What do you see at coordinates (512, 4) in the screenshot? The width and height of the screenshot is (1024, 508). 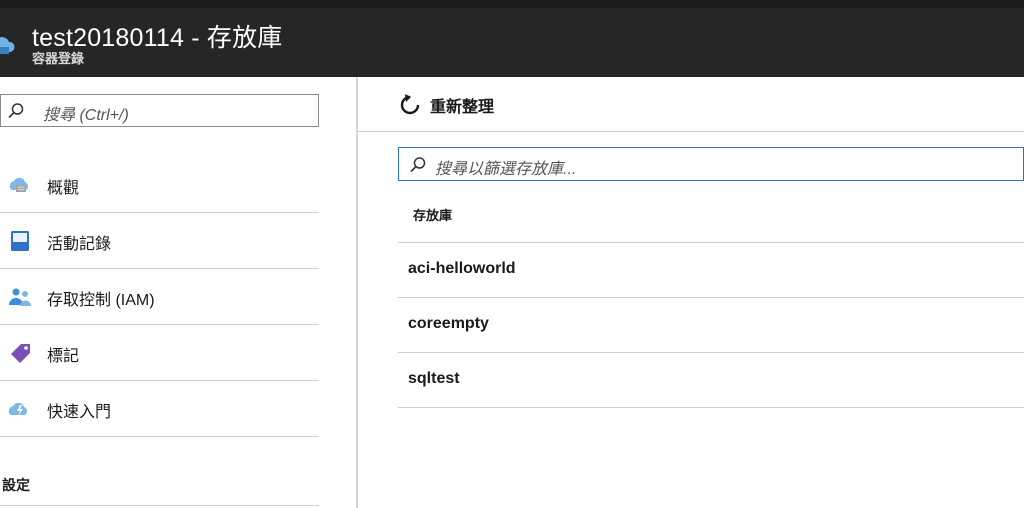 I see `top-strip` at bounding box center [512, 4].